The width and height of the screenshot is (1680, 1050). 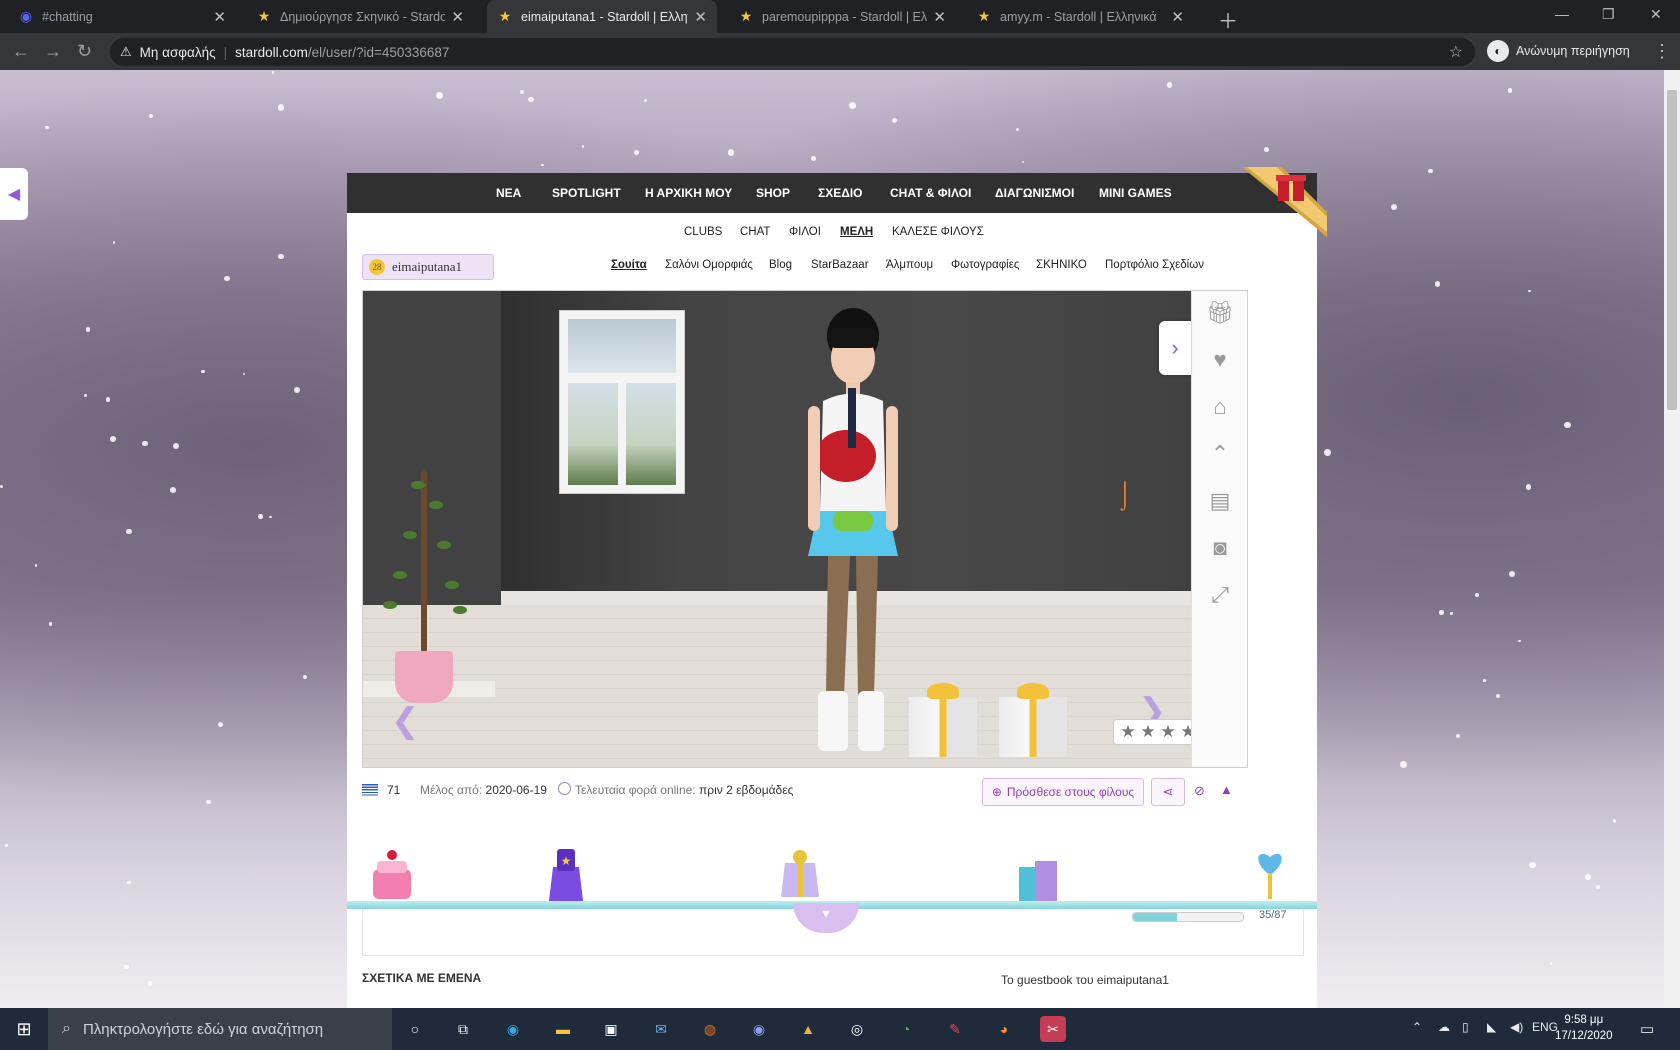 What do you see at coordinates (220, 1029) in the screenshot?
I see `taskbar-search: ⌕ Πληκτρολογήστε εδώ για αναζήτηση` at bounding box center [220, 1029].